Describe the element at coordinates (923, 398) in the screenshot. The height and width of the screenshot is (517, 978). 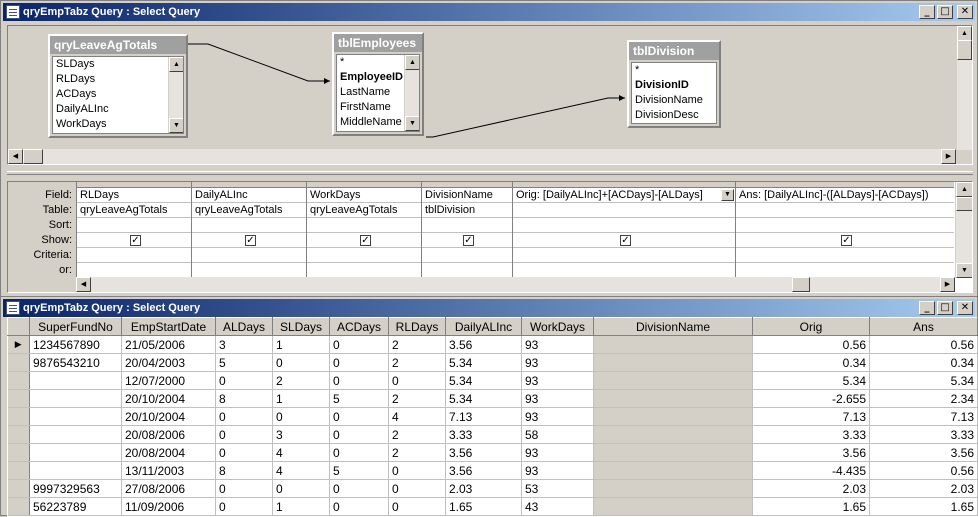
I see `table-cell: 2.34` at that location.